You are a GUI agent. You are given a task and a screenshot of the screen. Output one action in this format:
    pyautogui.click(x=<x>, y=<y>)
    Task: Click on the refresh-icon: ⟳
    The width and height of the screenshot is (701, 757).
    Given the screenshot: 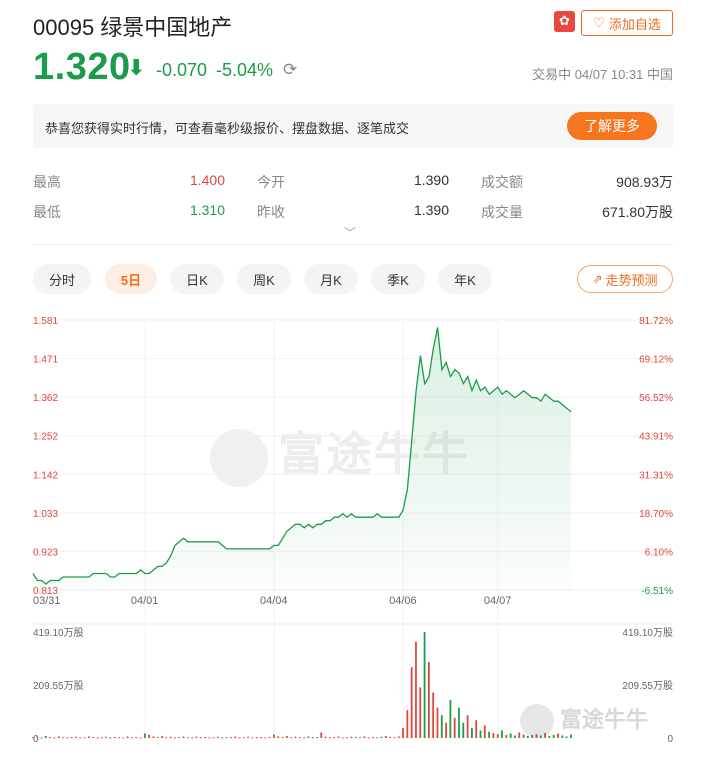 What is the action you would take?
    pyautogui.click(x=290, y=70)
    